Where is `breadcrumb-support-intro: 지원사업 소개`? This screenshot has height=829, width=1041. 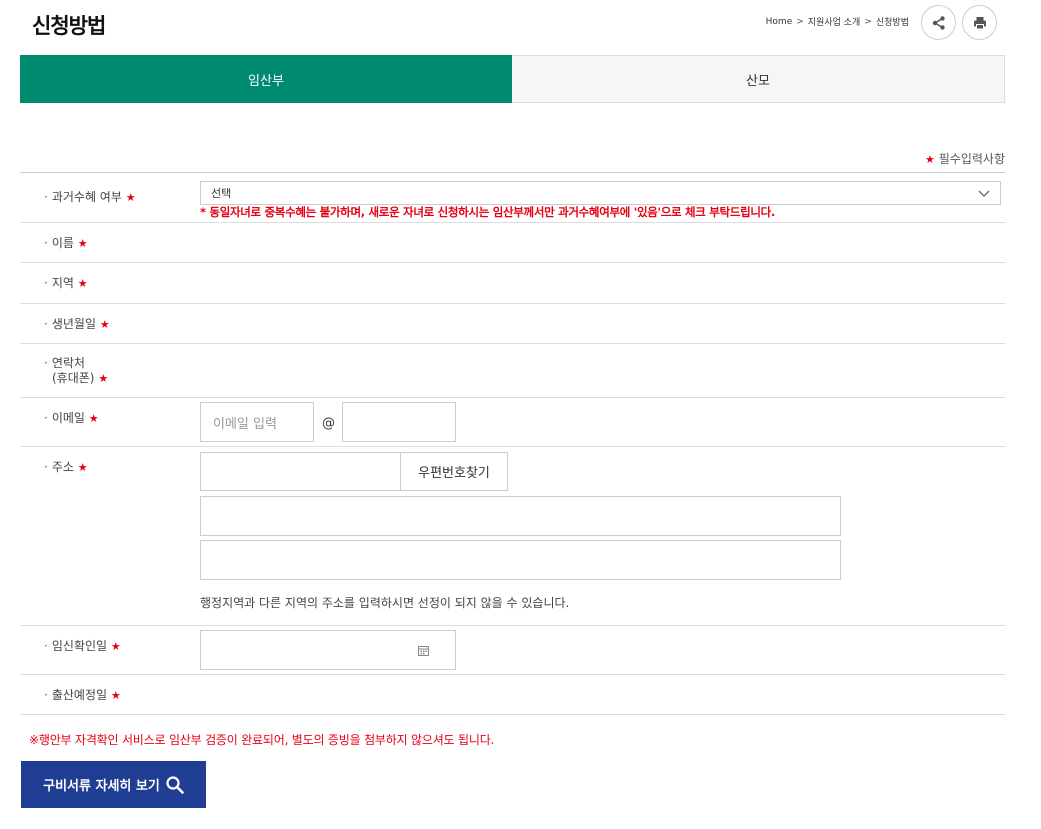
breadcrumb-support-intro: 지원사업 소개 is located at coordinates (834, 21).